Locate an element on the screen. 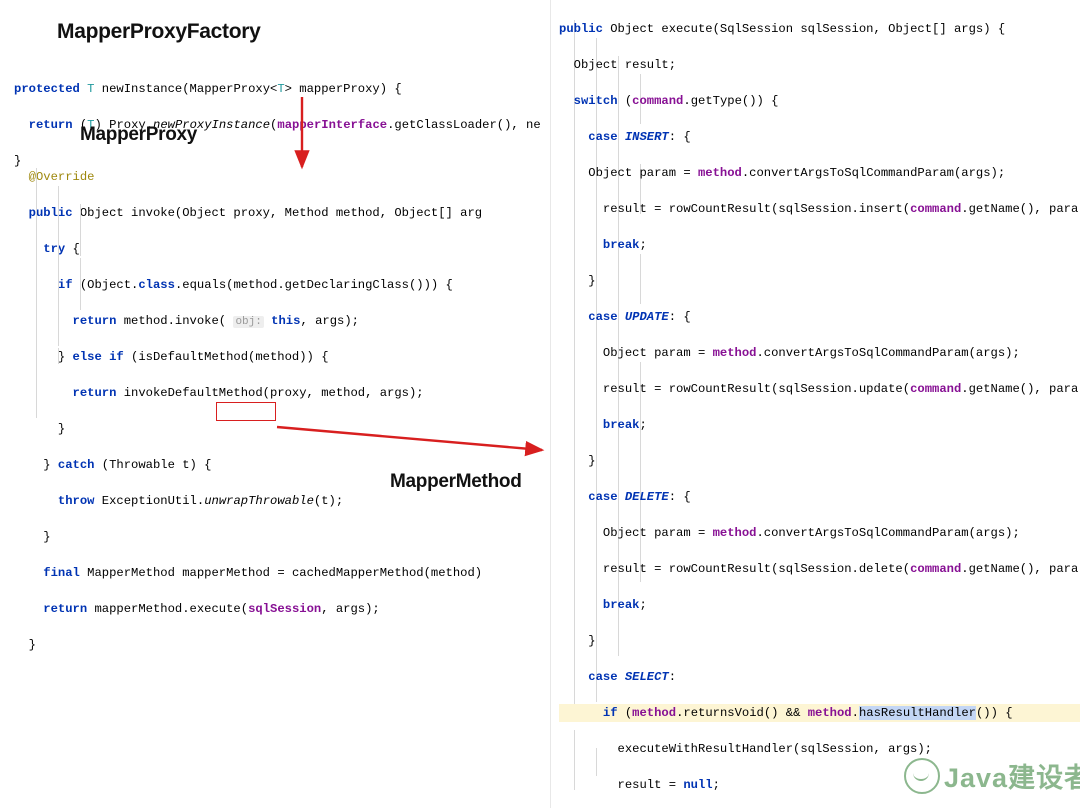 This screenshot has width=1080, height=808. code-line: try { is located at coordinates (282, 249).